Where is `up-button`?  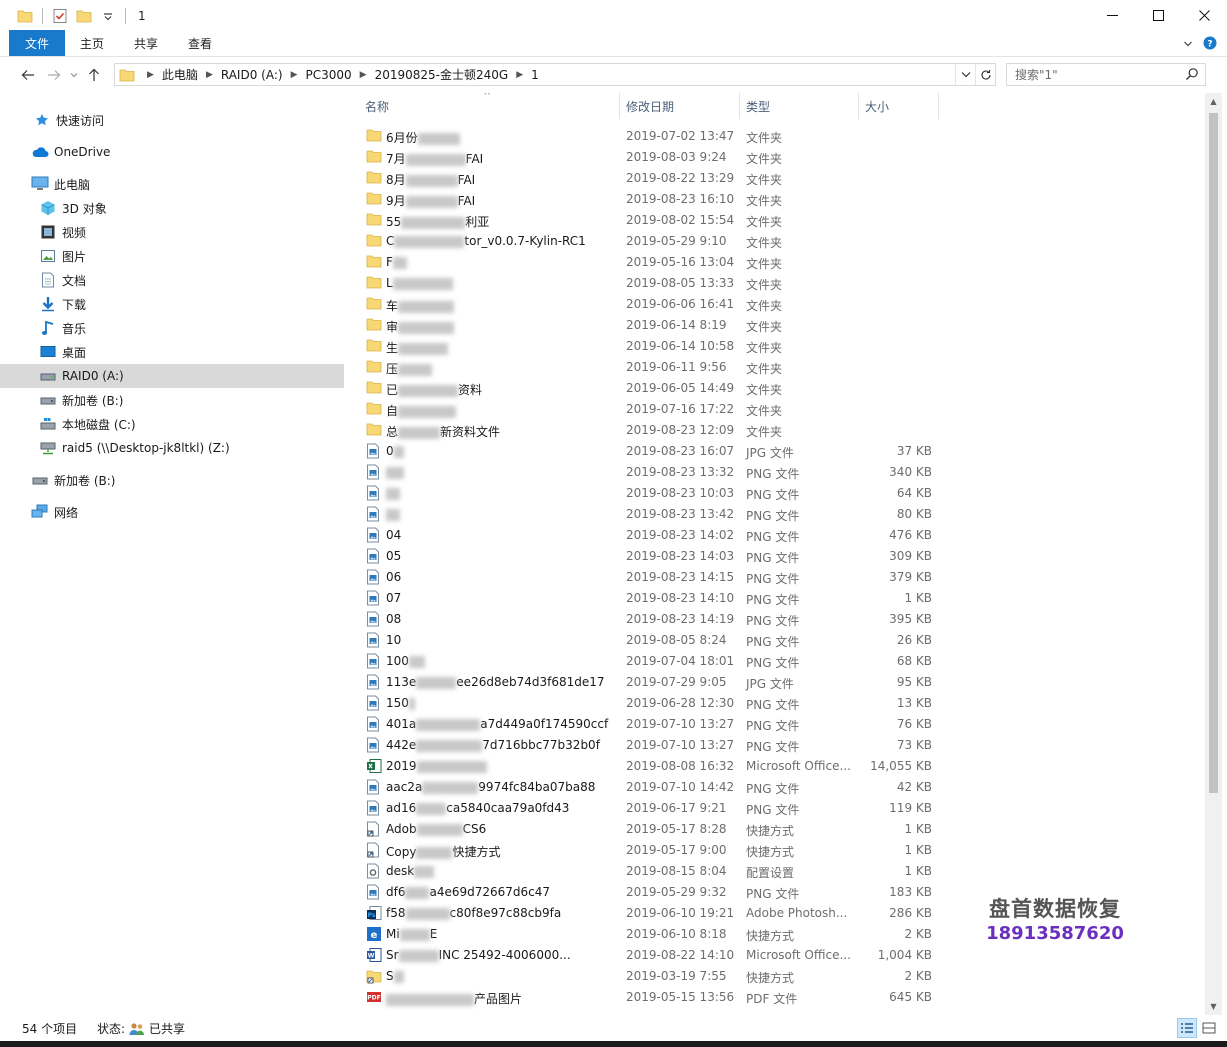
up-button is located at coordinates (94, 75).